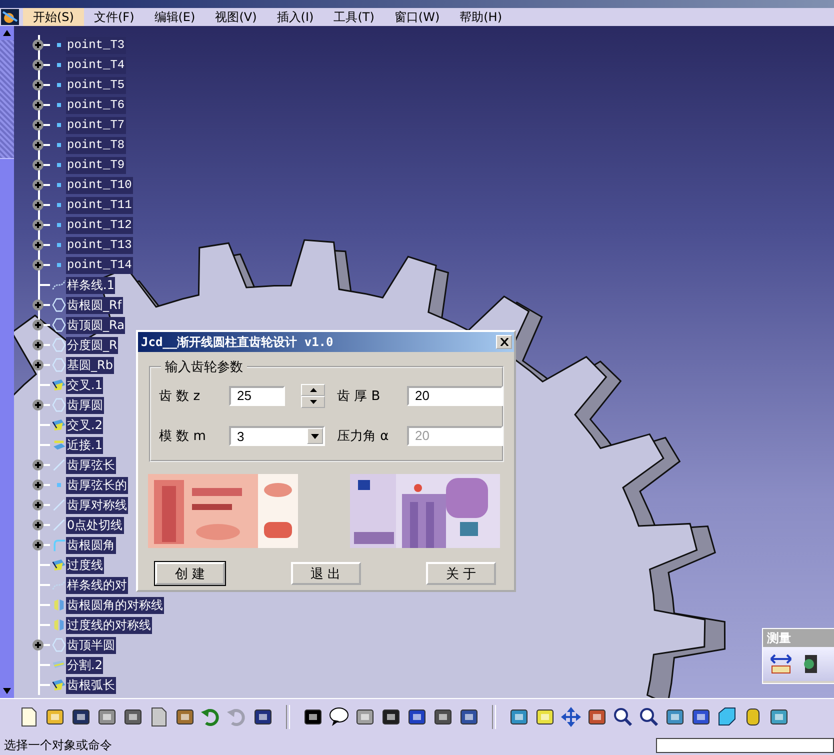 The image size is (834, 755). I want to click on spin-up-button, so click(313, 390).